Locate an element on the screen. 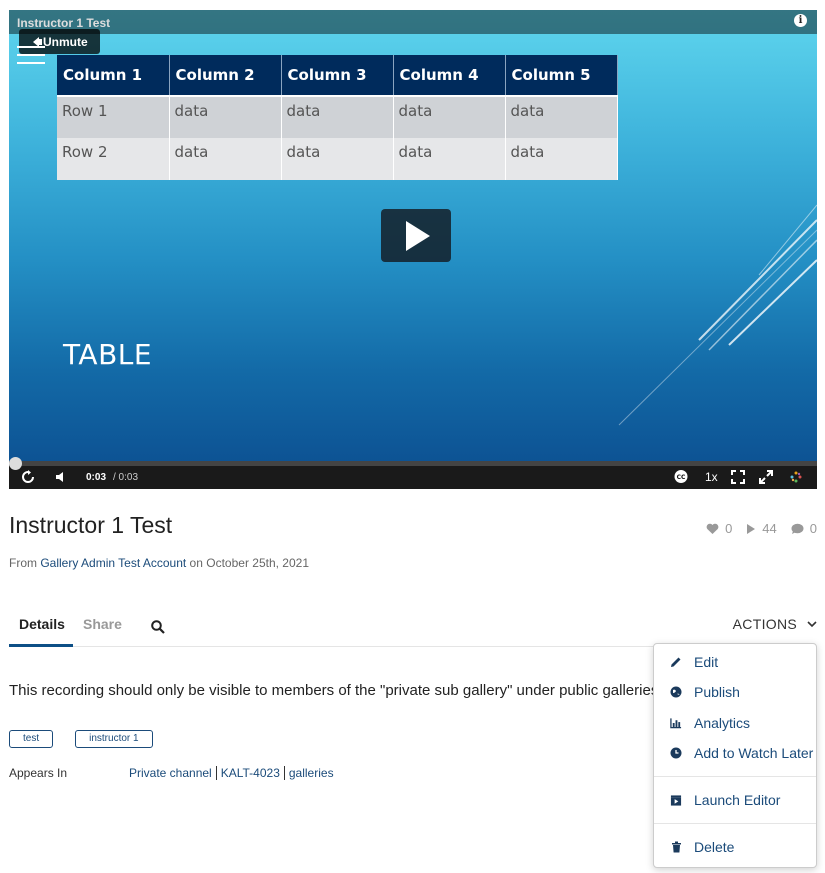  slide-table-header: Column 4 is located at coordinates (449, 76).